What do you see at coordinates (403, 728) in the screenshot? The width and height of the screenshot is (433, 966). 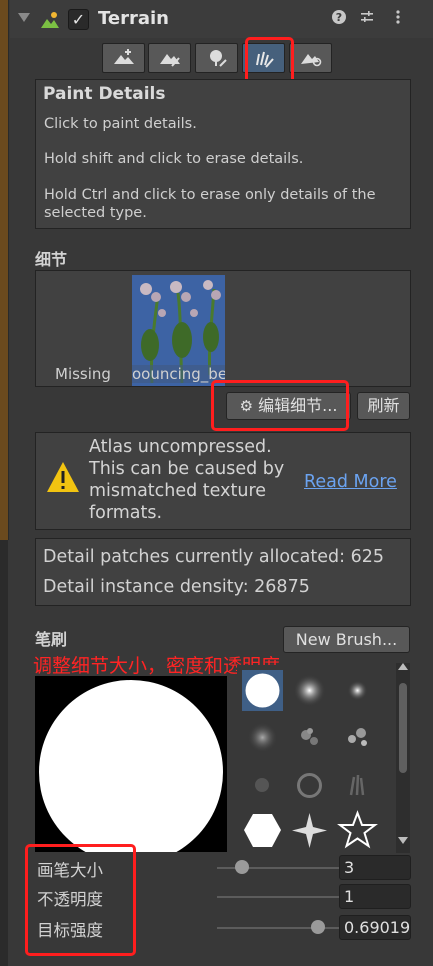 I see `scroll-thumb` at bounding box center [403, 728].